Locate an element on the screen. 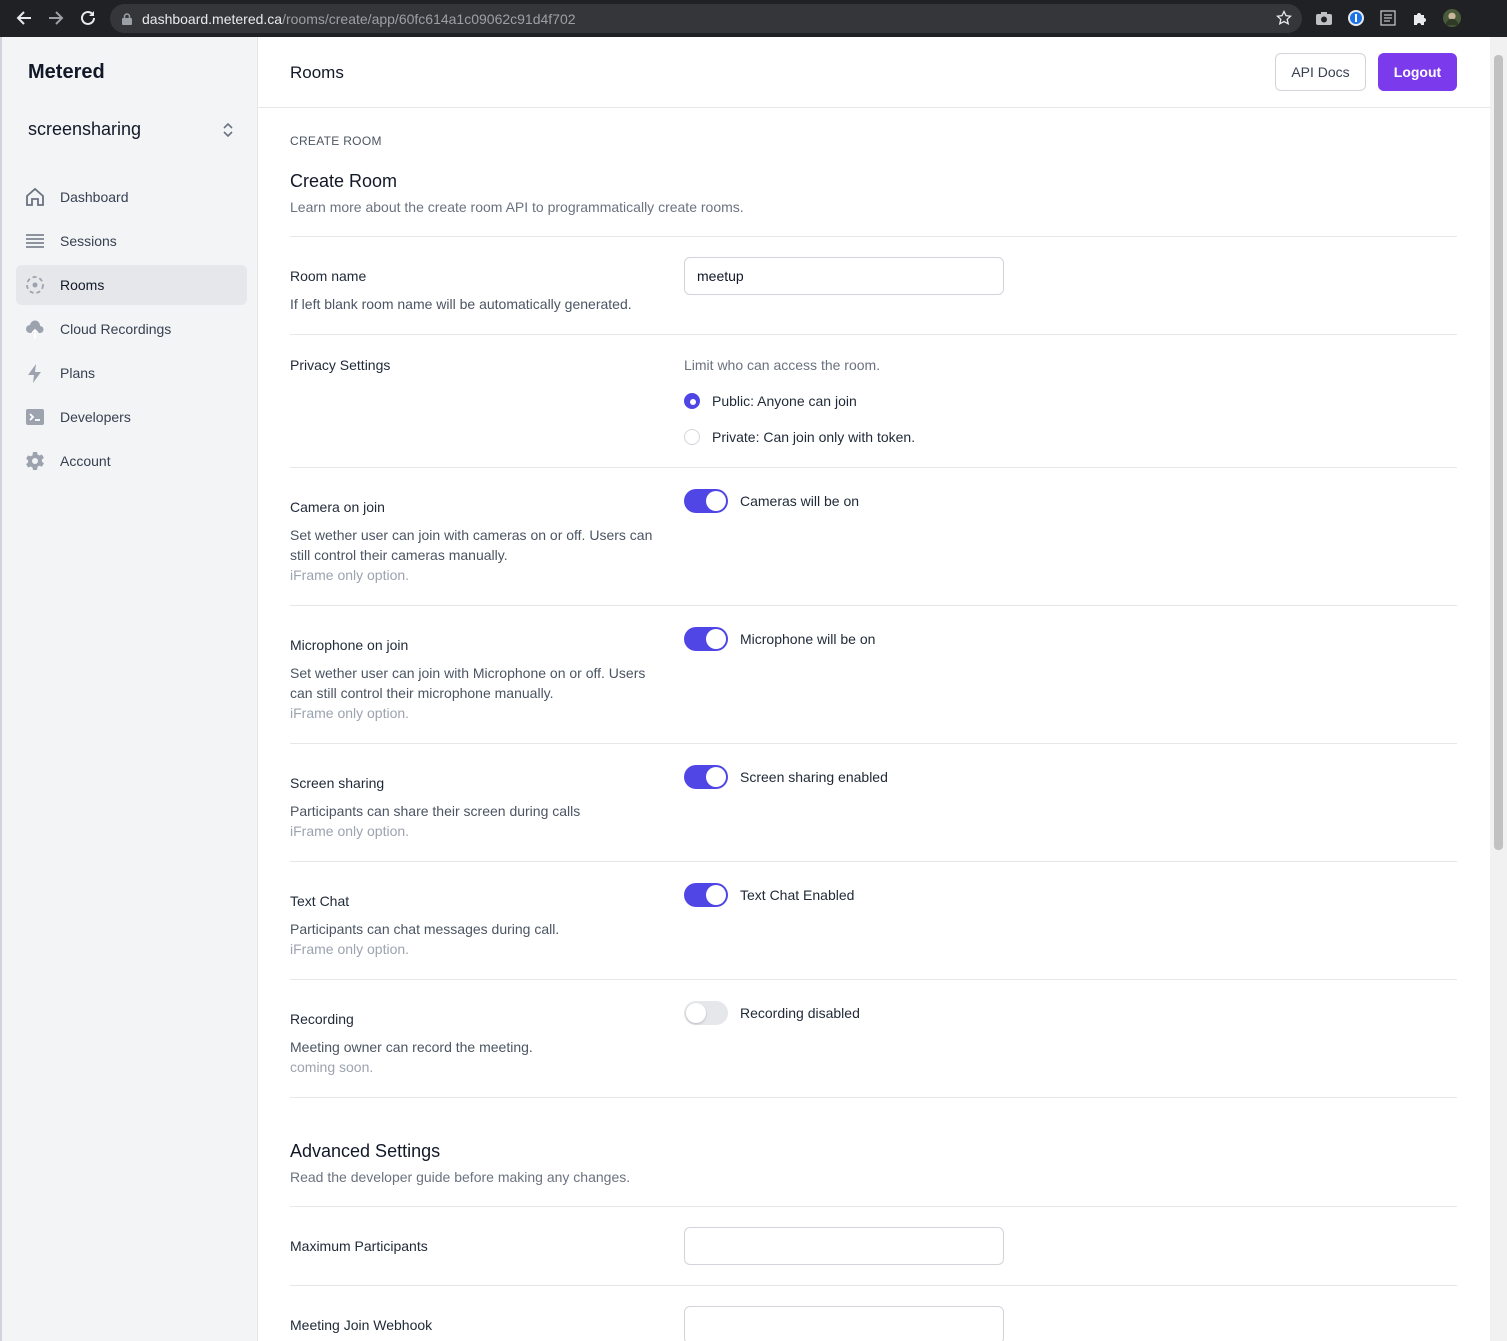 The image size is (1507, 1341). recording-description: Meeting owner can record the meeting. is located at coordinates (411, 1047).